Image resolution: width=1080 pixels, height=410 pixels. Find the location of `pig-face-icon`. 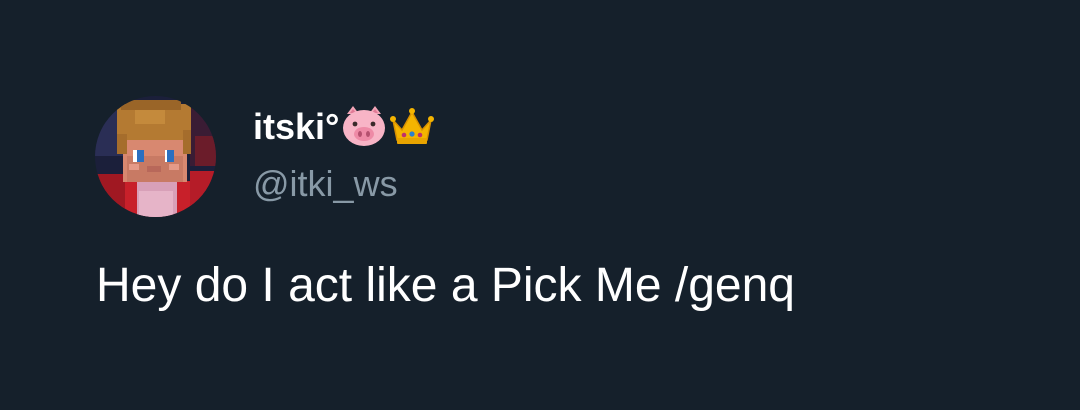

pig-face-icon is located at coordinates (364, 127).